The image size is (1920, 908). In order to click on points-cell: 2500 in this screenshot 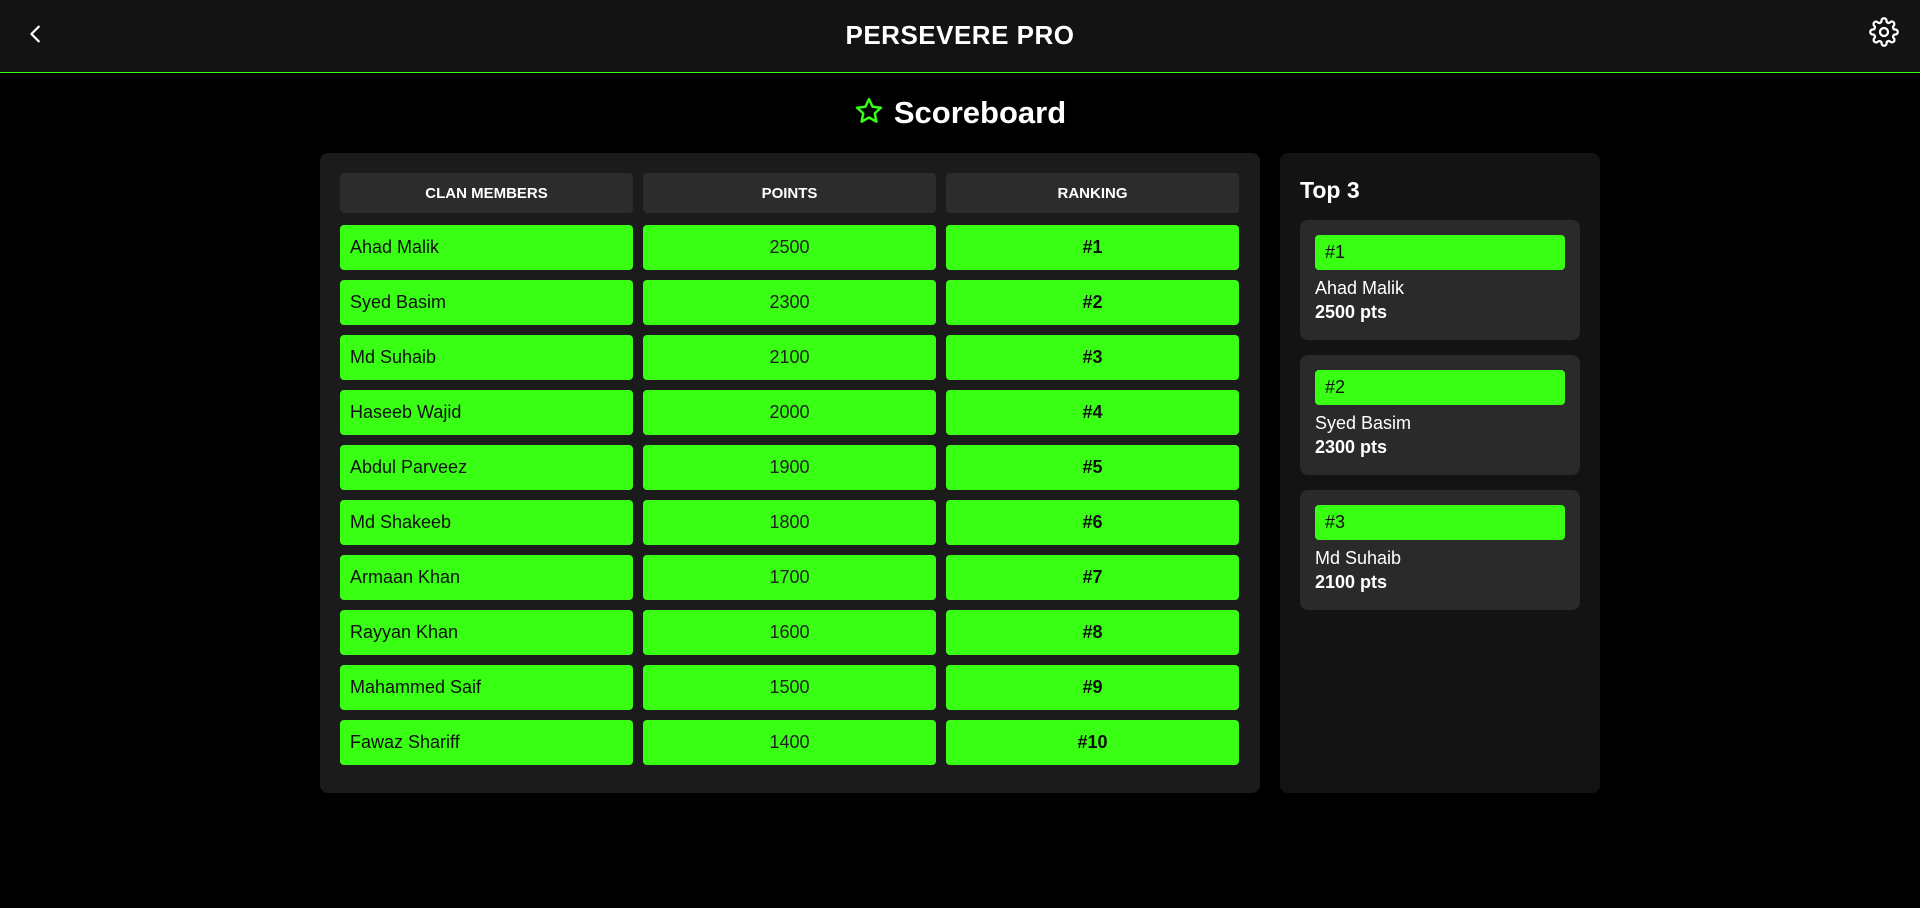, I will do `click(789, 247)`.